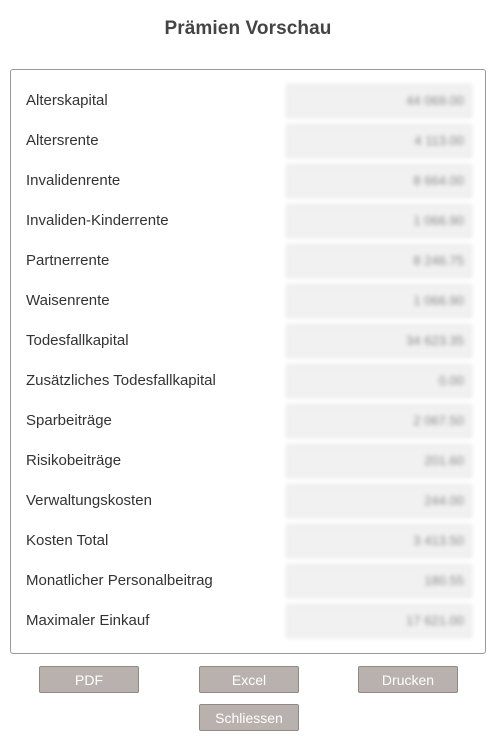  Describe the element at coordinates (248, 381) in the screenshot. I see `preview-row: Zusätzliches Todesfallkapital 0.00` at that location.